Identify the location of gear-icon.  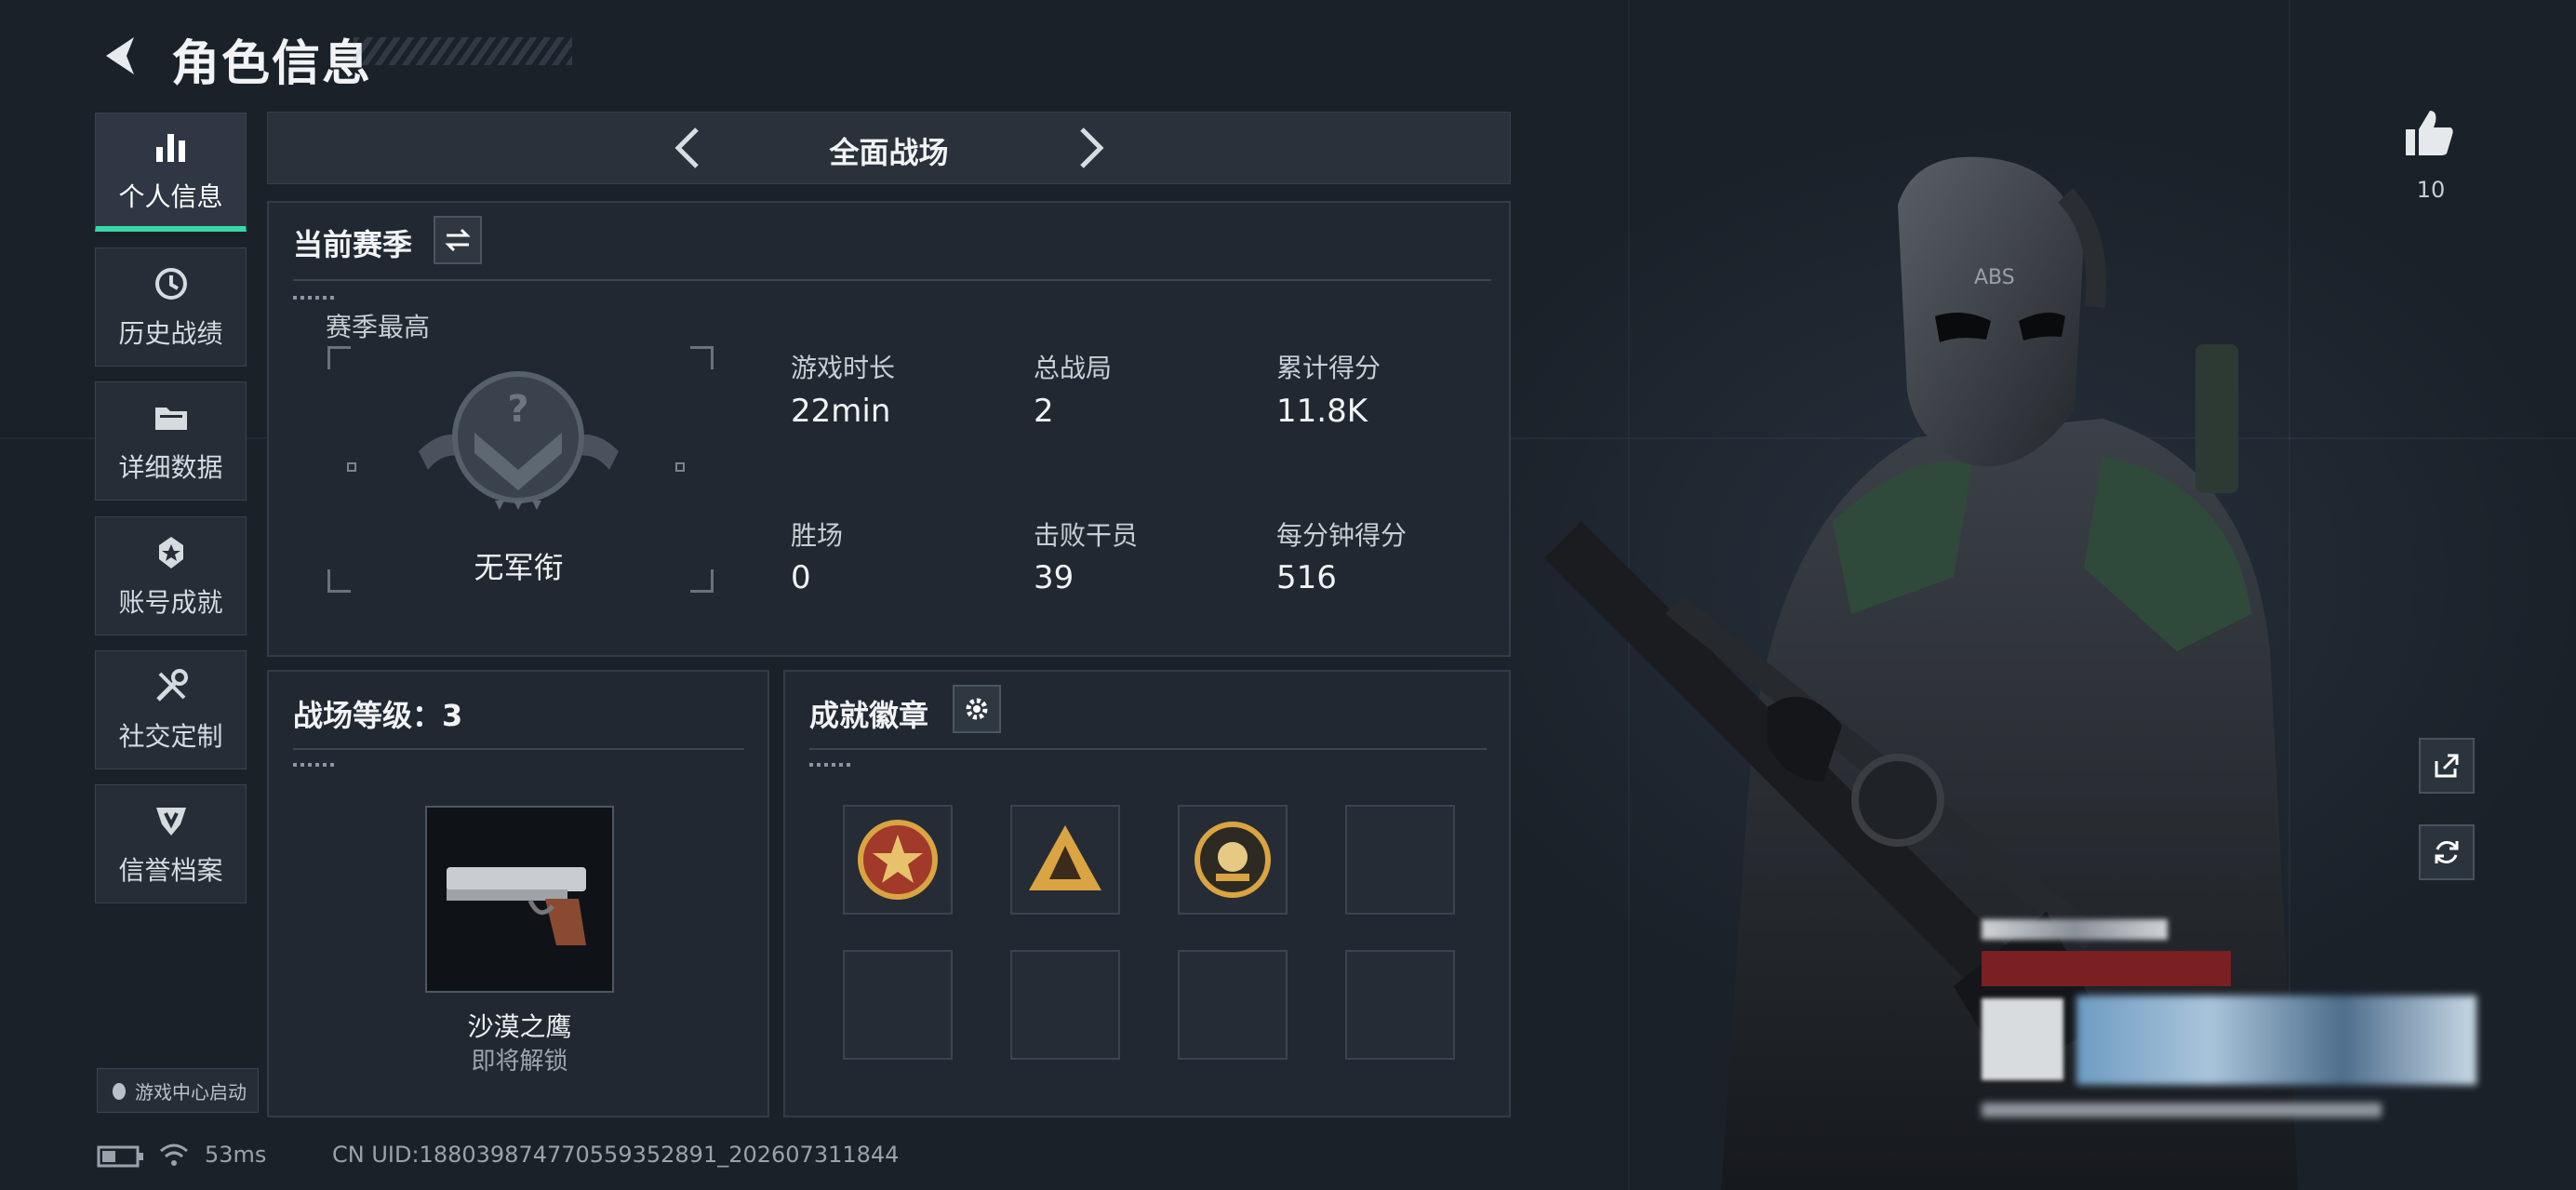
(977, 709).